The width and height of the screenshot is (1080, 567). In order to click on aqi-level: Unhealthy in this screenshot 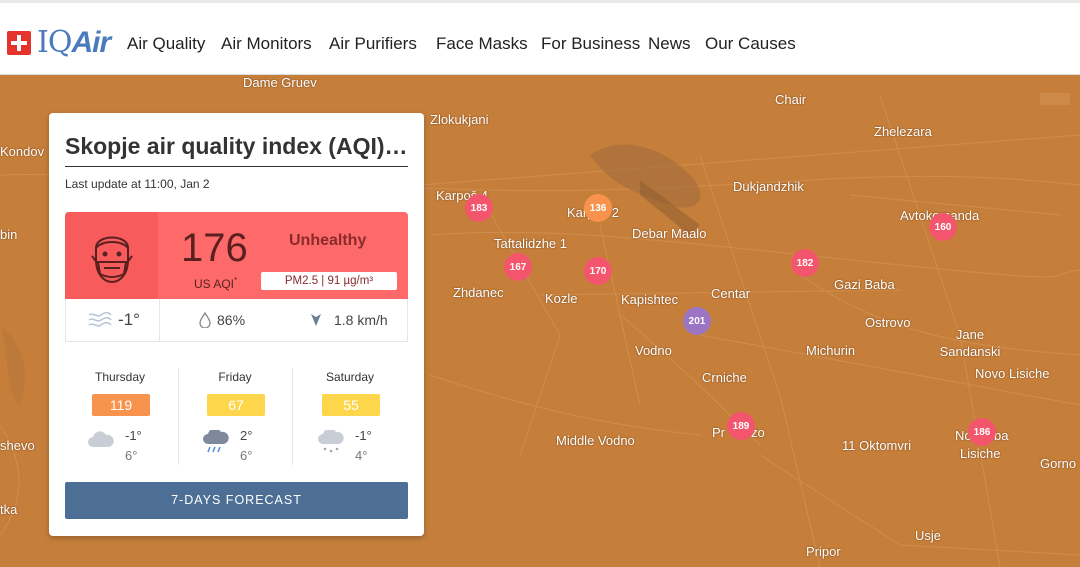, I will do `click(328, 240)`.